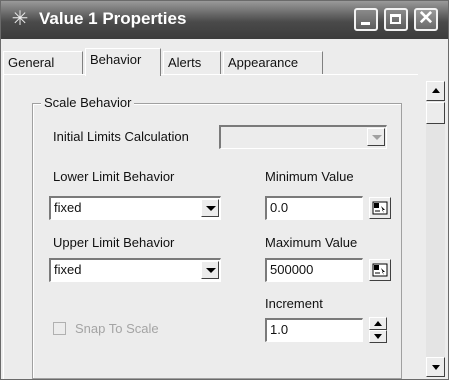  I want to click on increment-input: 1.0, so click(314, 330).